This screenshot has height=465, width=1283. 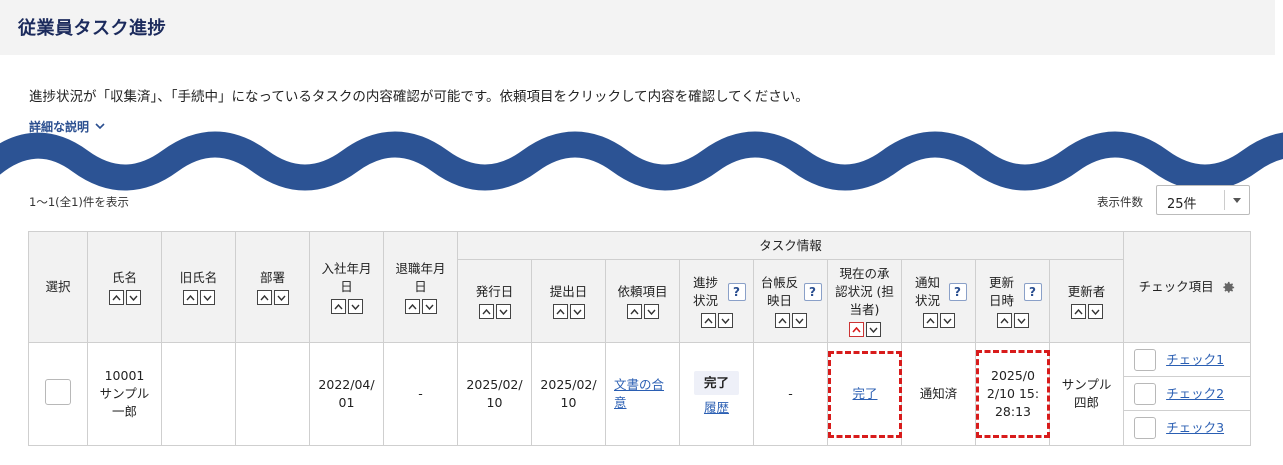 What do you see at coordinates (790, 245) in the screenshot?
I see `header-task-group: タスク情報` at bounding box center [790, 245].